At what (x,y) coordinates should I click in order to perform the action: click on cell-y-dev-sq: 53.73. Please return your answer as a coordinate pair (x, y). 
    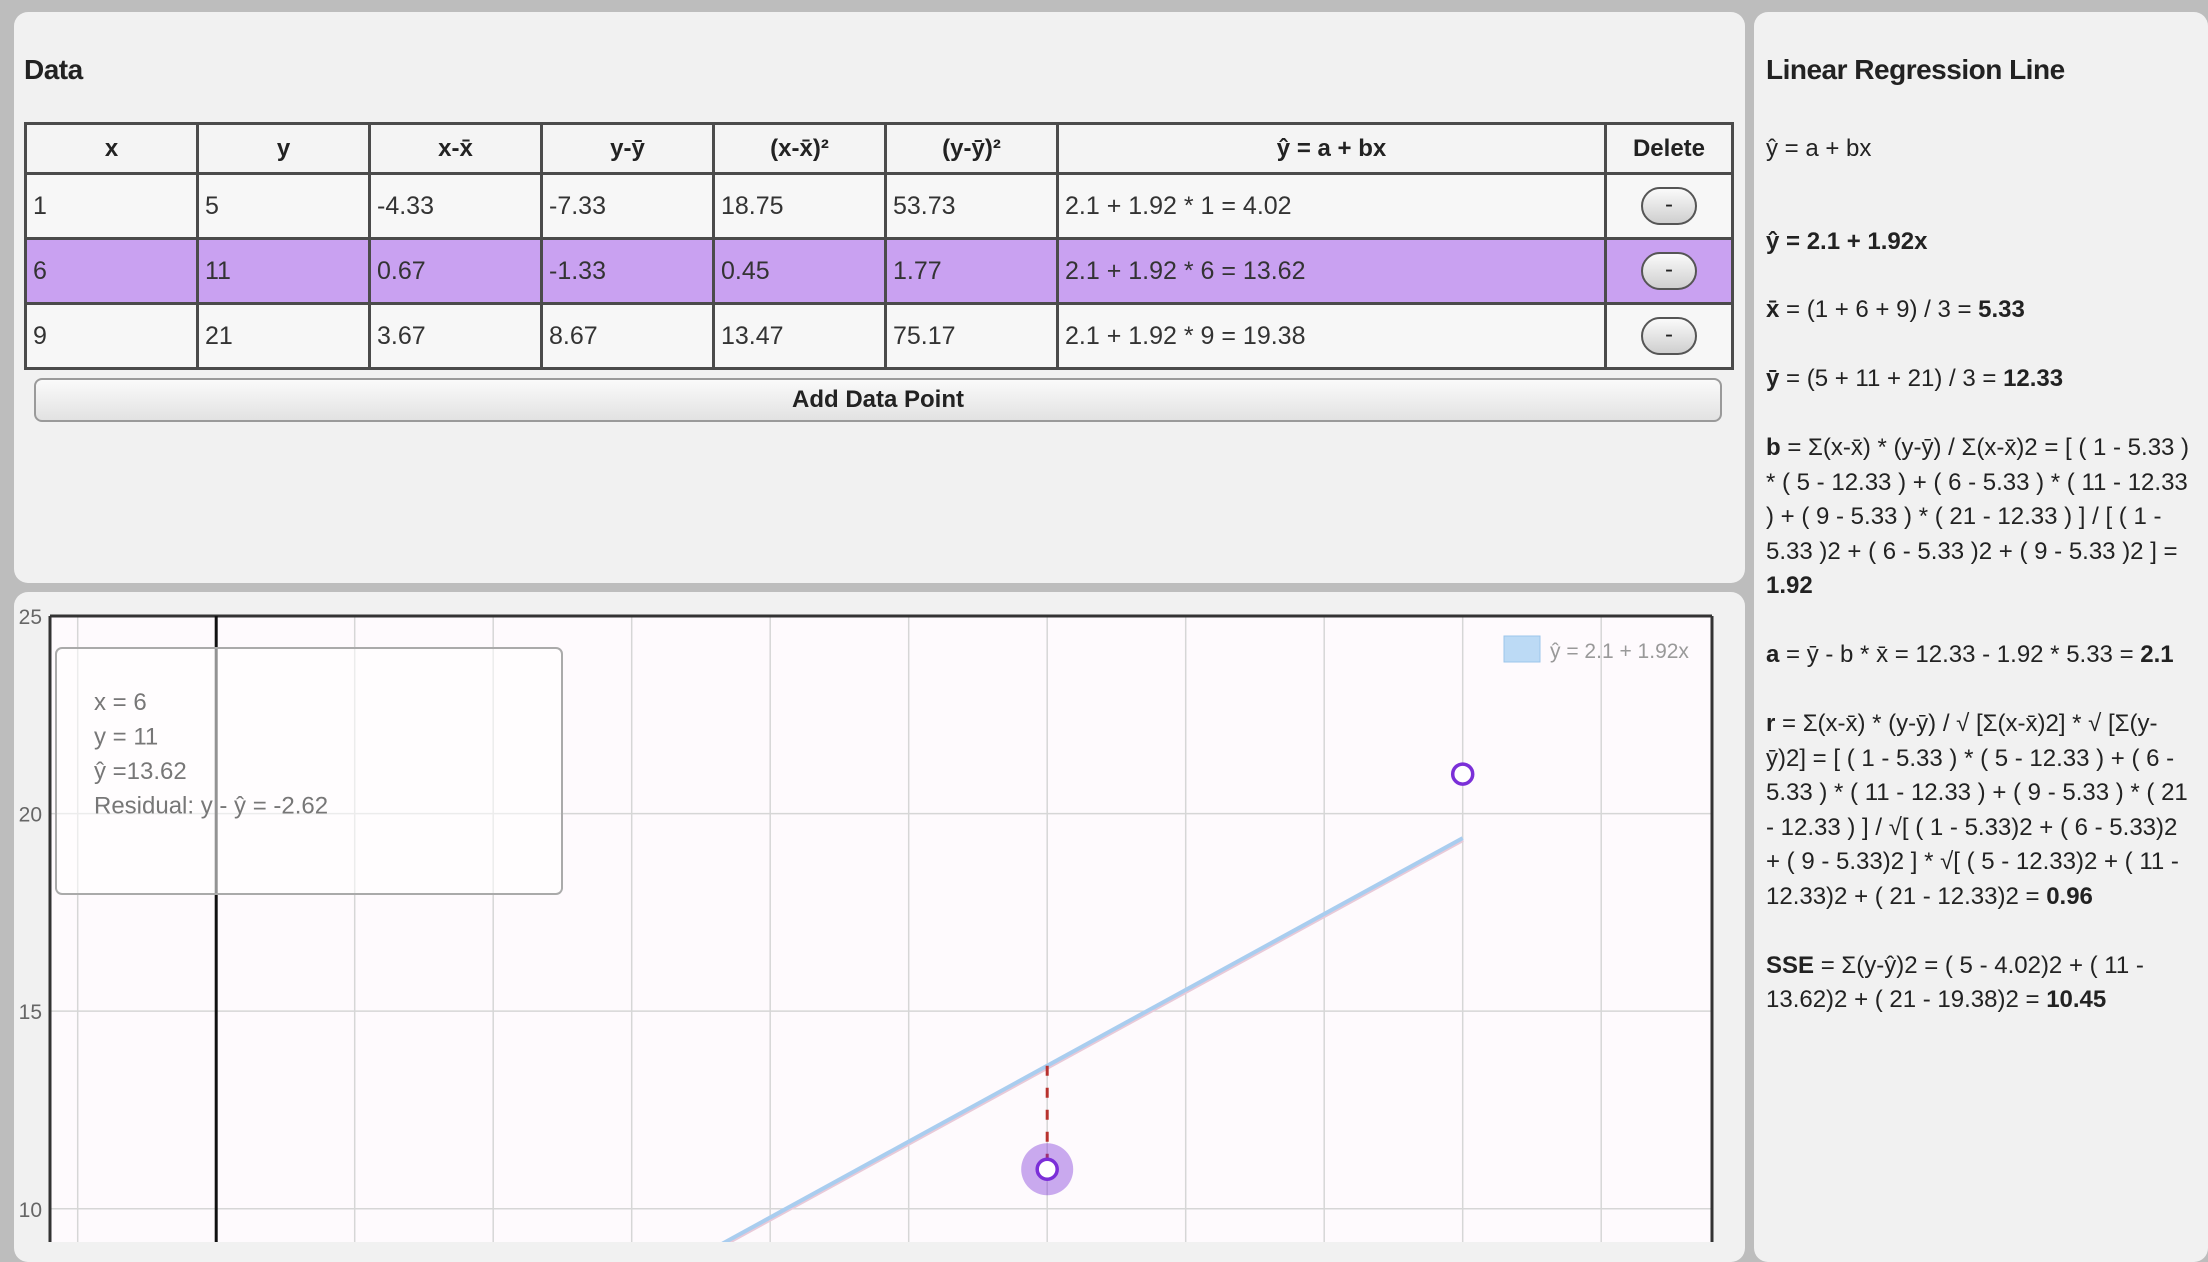
    Looking at the image, I should click on (971, 206).